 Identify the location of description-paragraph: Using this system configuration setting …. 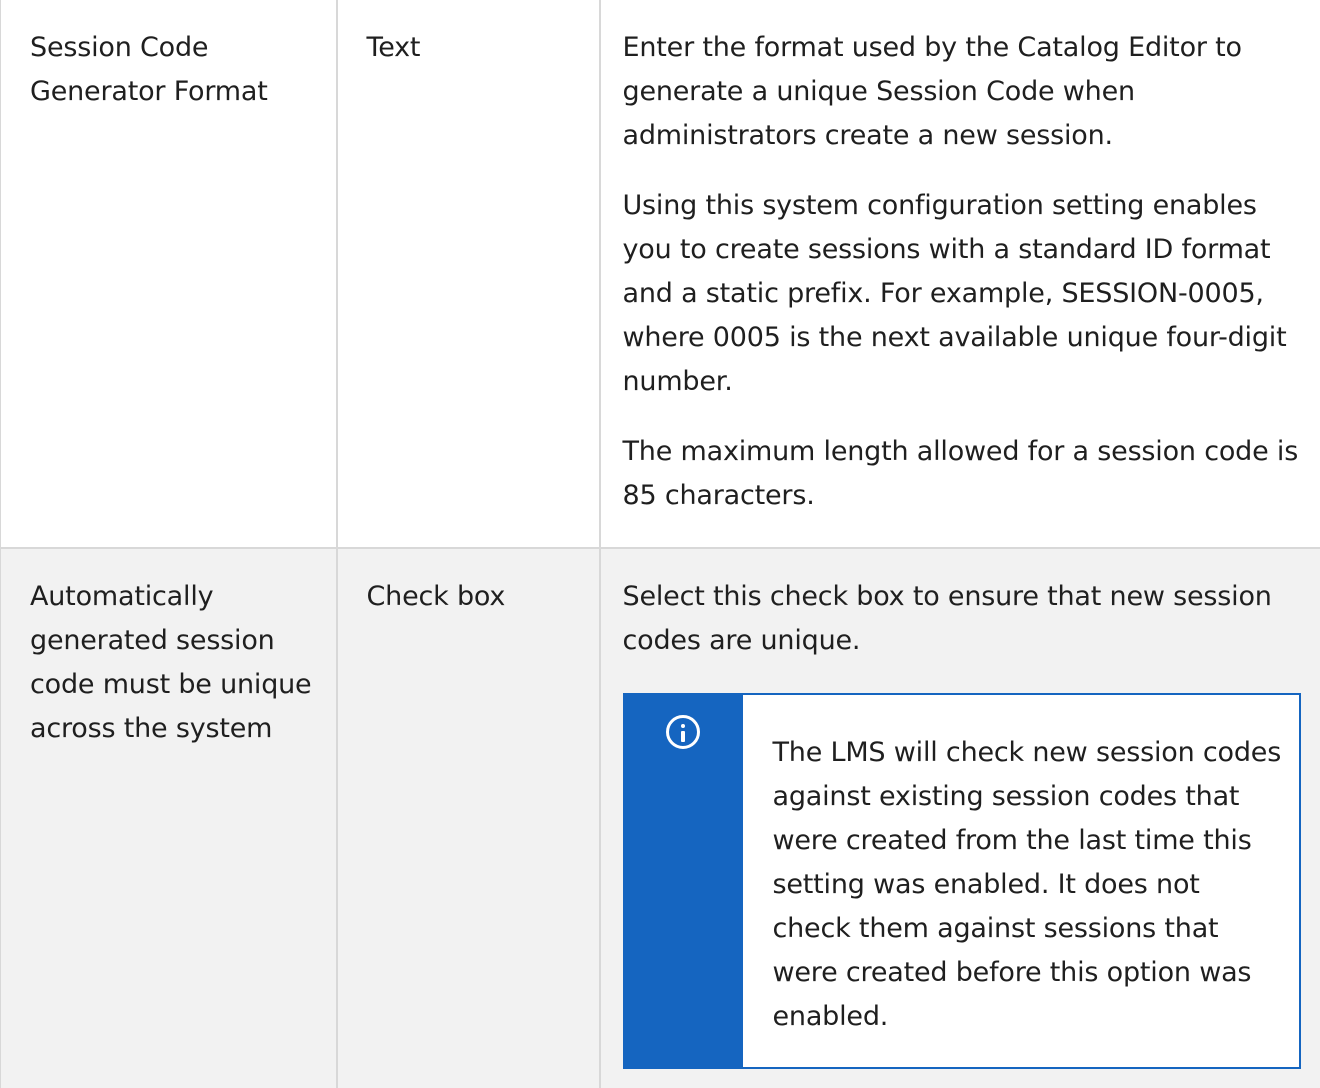
(954, 293).